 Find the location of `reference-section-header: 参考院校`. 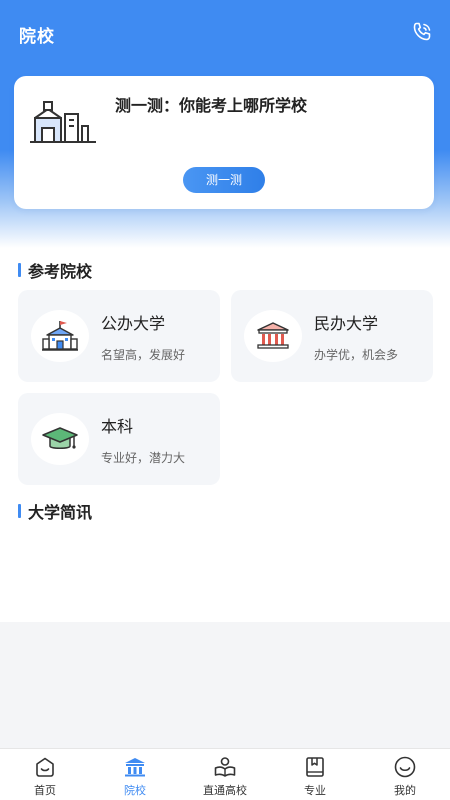

reference-section-header: 参考院校 is located at coordinates (55, 270).